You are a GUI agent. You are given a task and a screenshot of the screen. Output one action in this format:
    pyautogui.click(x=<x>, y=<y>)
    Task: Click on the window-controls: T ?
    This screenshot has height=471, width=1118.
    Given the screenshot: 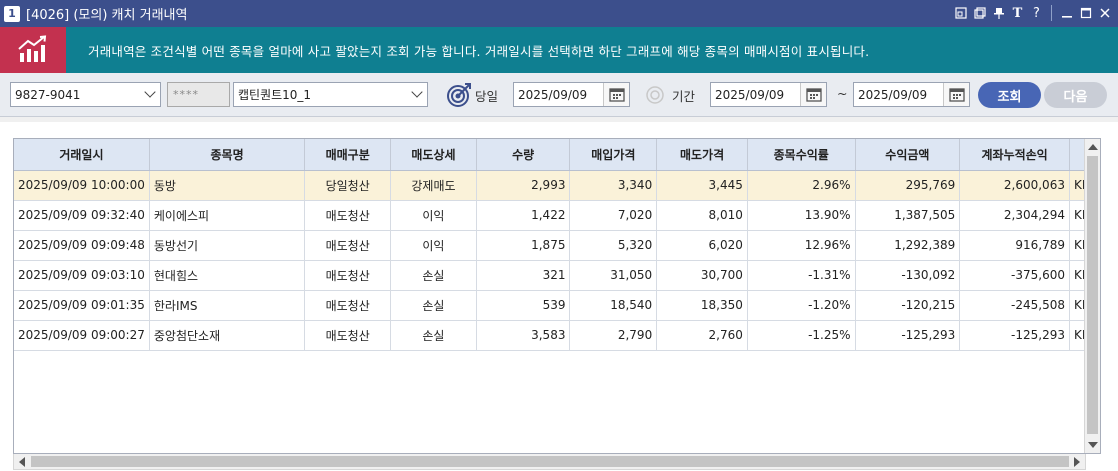 What is the action you would take?
    pyautogui.click(x=1032, y=13)
    